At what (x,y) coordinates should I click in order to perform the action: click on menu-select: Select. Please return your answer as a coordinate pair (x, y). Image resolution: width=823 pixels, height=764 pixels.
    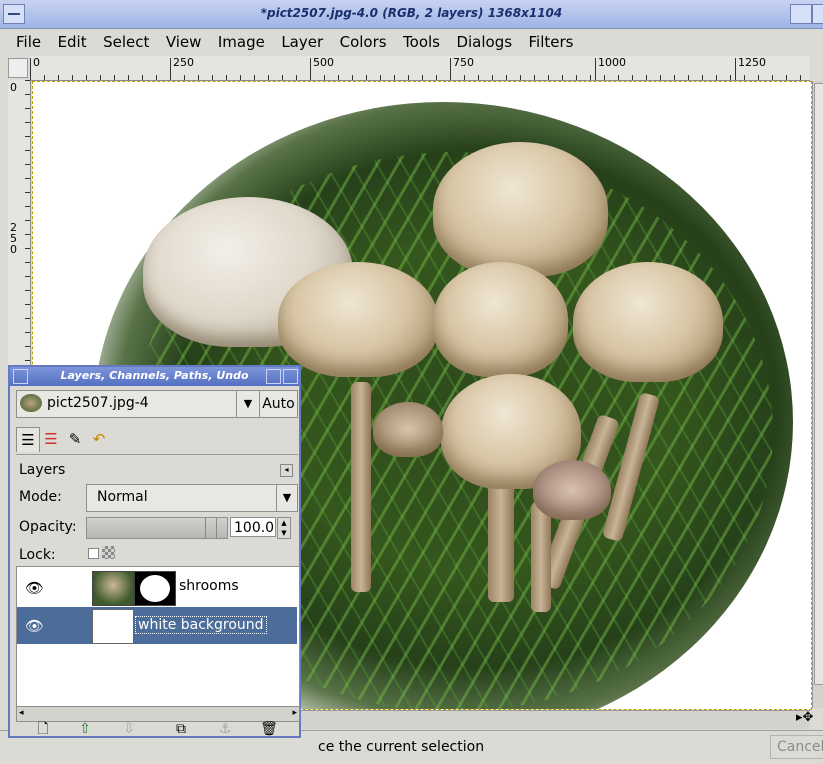
    Looking at the image, I should click on (126, 40).